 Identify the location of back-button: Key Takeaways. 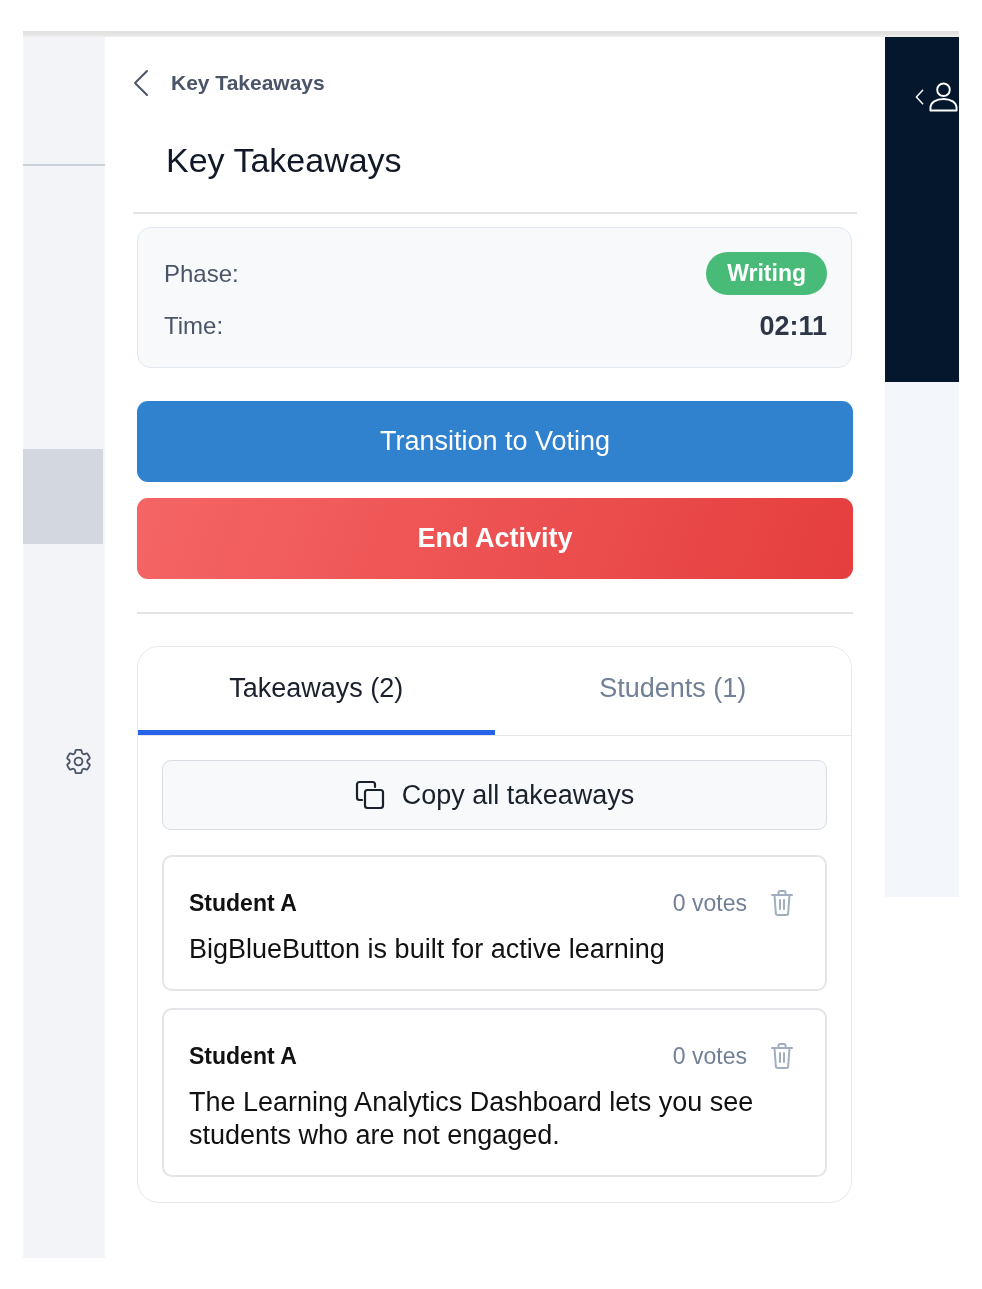
(229, 83).